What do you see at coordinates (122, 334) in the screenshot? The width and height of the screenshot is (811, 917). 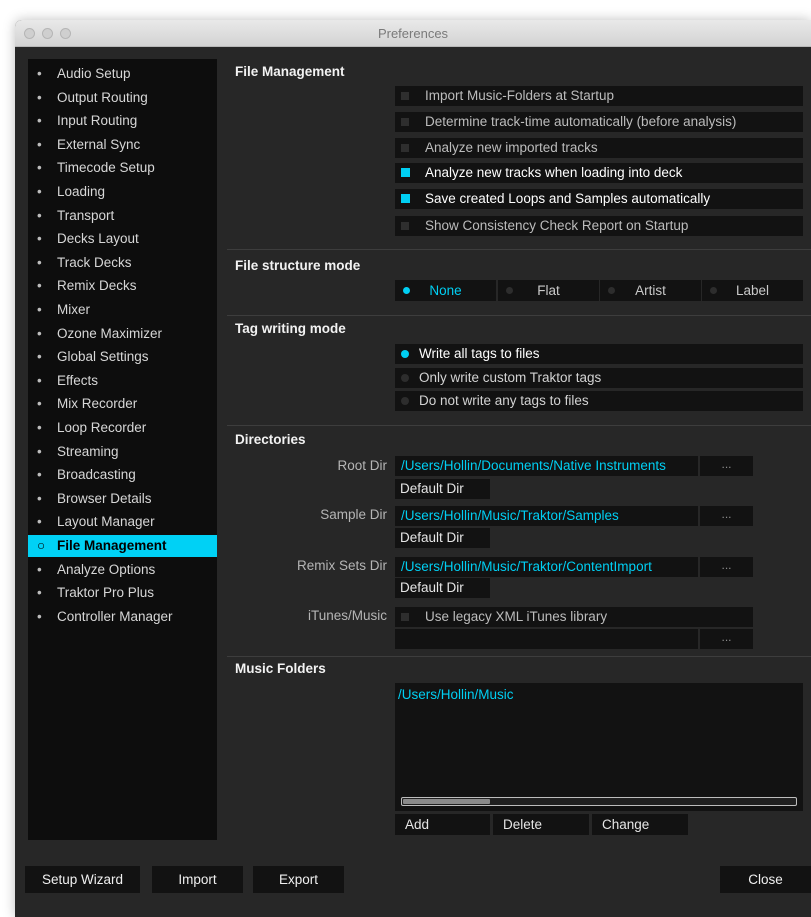 I see `sidebar-item-ozone-maximizer: • Ozone Maximizer` at bounding box center [122, 334].